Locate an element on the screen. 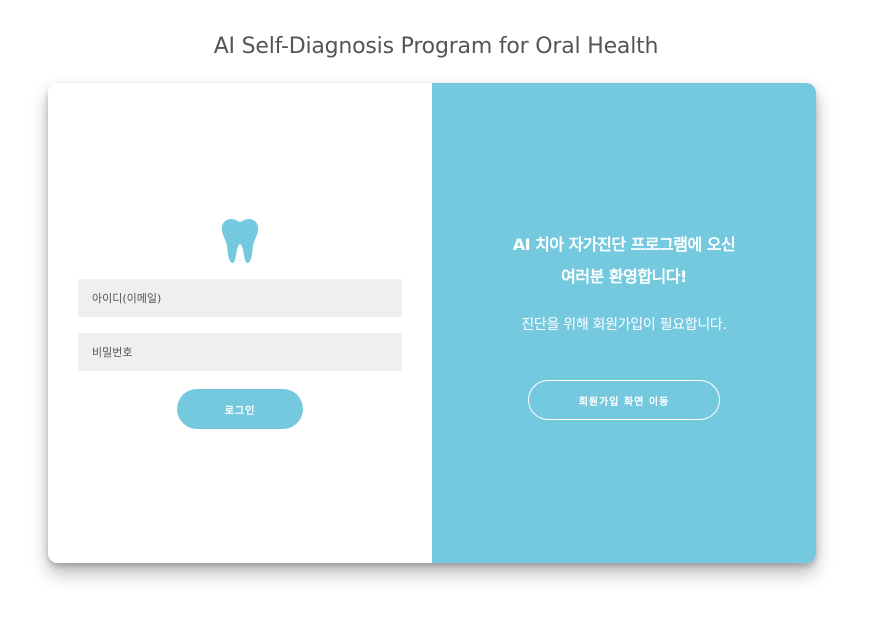  signup-button: 회원가입 화면 이동 is located at coordinates (624, 400).